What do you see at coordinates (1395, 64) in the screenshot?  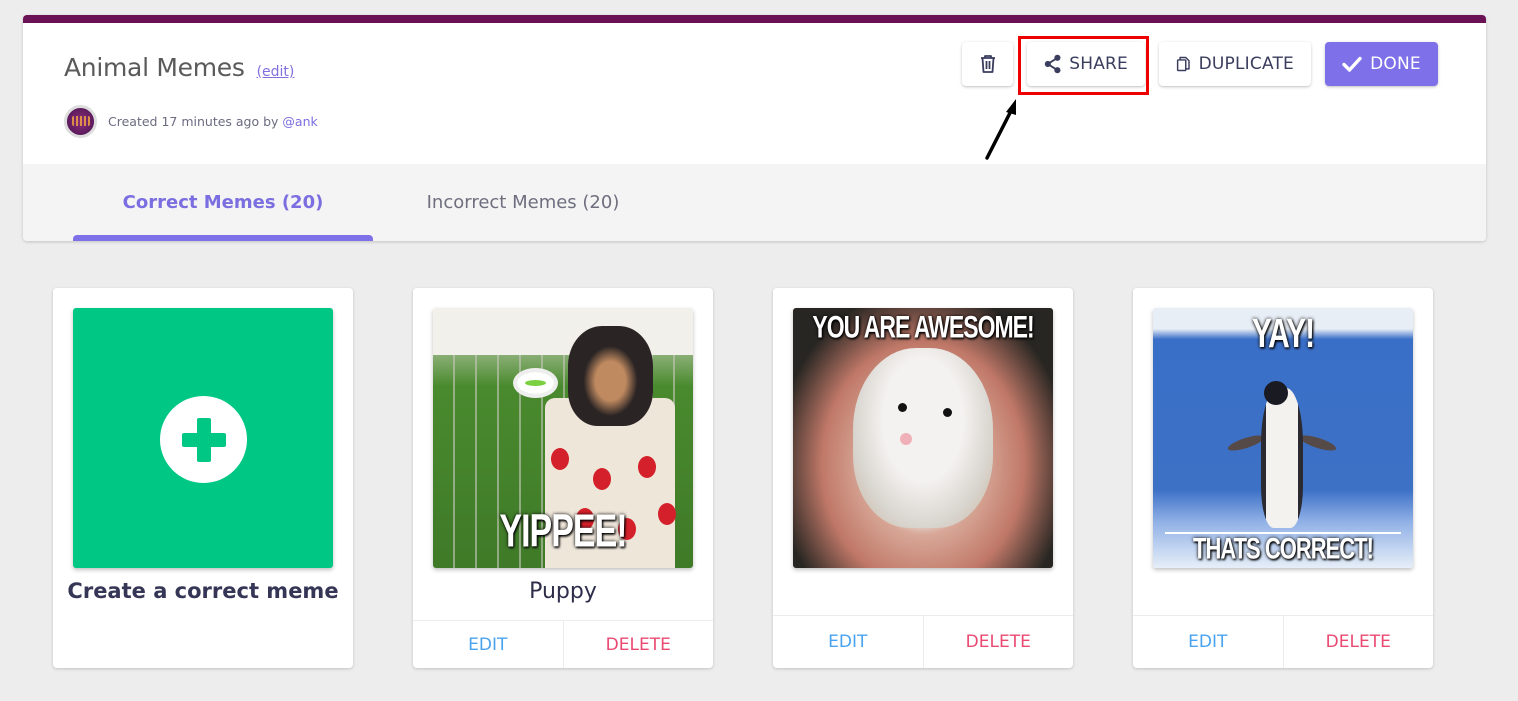 I see `done-label: DONE` at bounding box center [1395, 64].